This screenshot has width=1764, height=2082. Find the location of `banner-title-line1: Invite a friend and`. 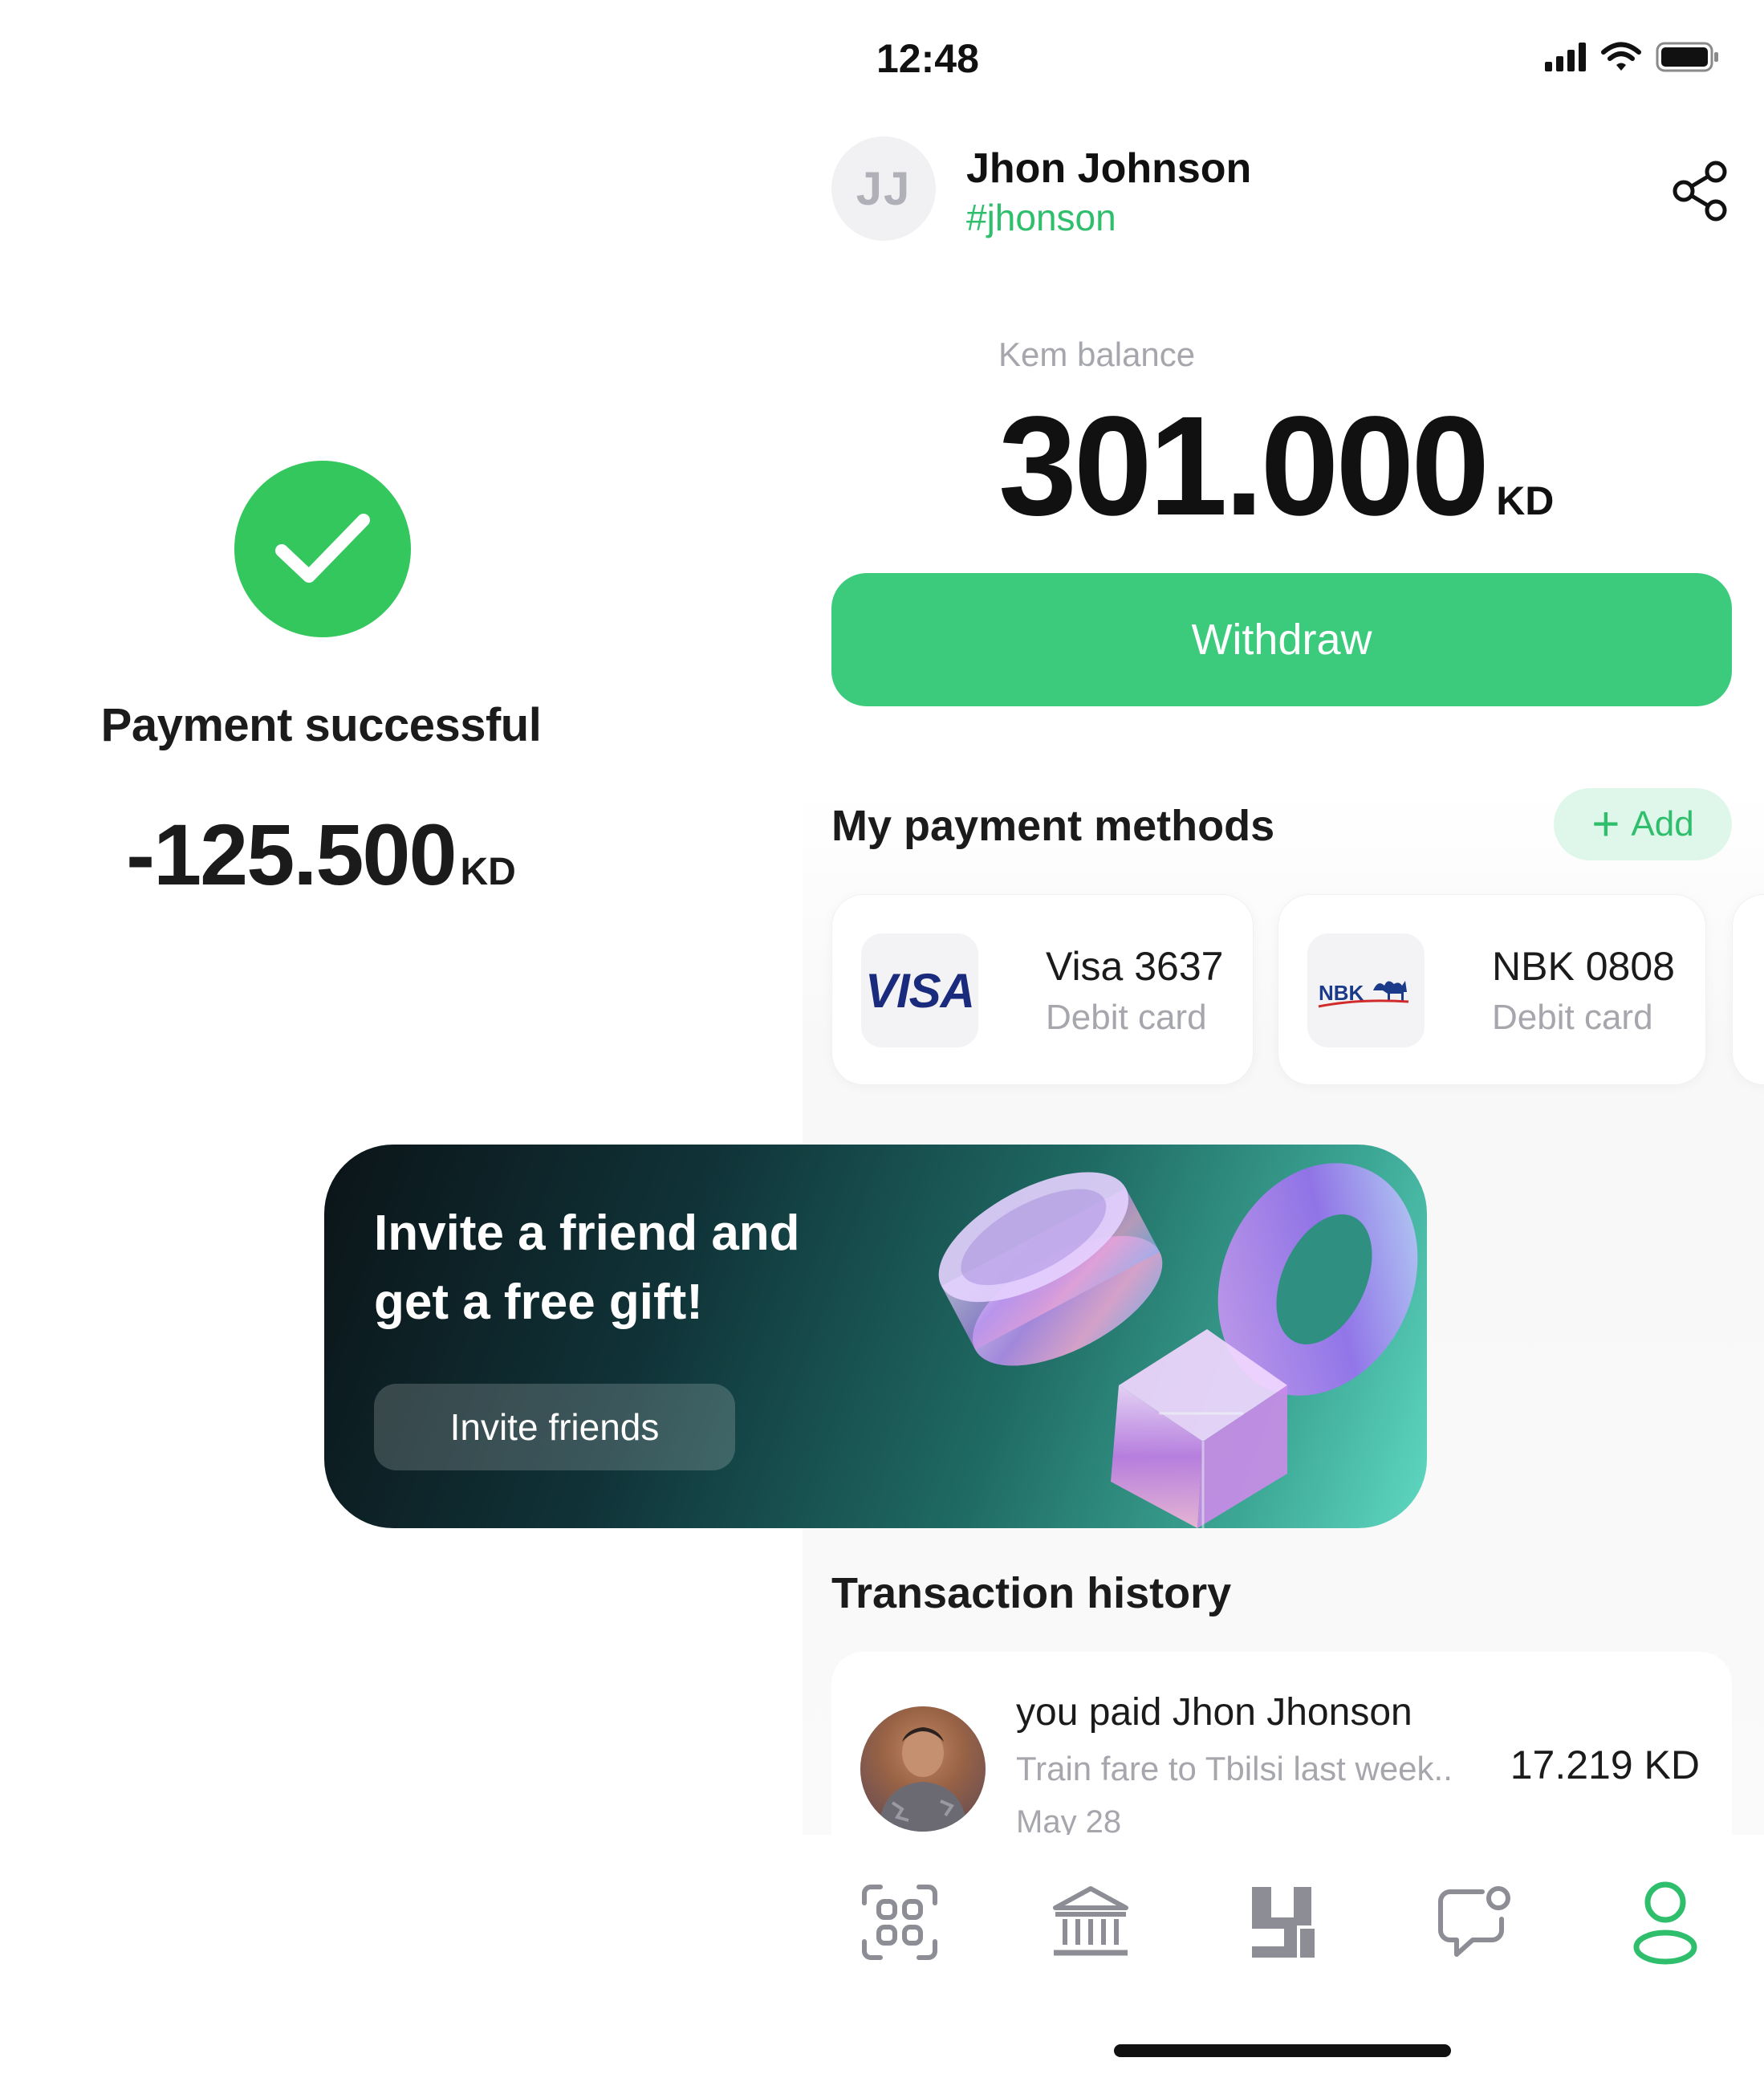

banner-title-line1: Invite a friend and is located at coordinates (587, 1233).